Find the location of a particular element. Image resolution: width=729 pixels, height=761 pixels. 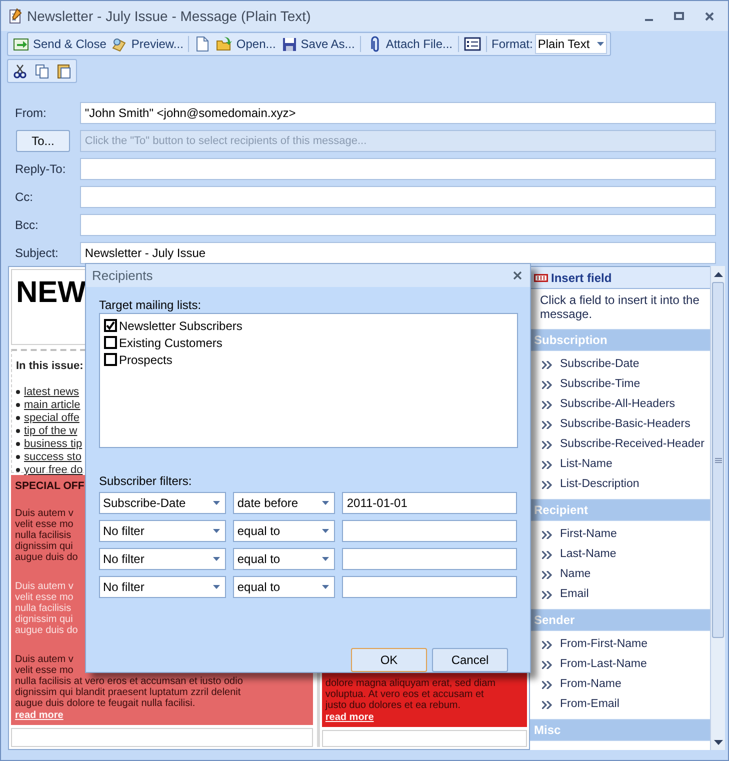

issue-link: tip of the w is located at coordinates (51, 431).